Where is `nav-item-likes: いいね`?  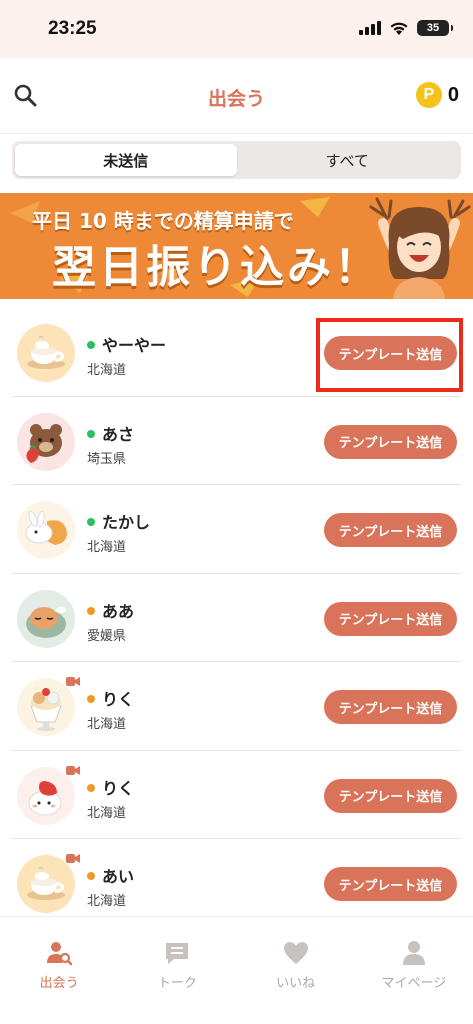
nav-item-likes: いいね is located at coordinates (296, 970).